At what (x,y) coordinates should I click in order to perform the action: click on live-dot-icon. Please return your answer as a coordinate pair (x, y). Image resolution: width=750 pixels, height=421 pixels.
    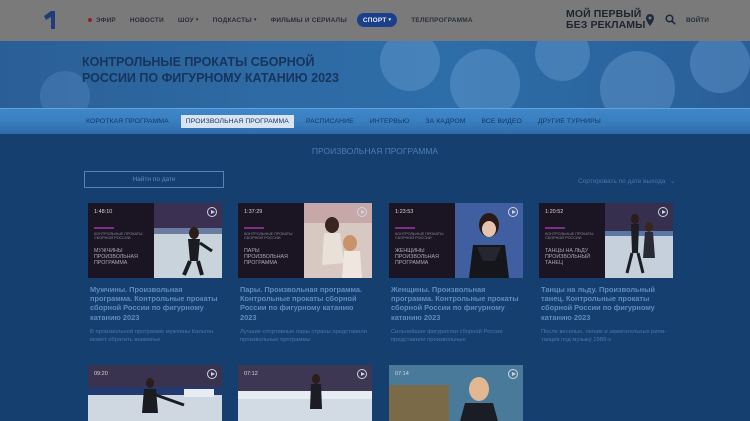
    Looking at the image, I should click on (90, 20).